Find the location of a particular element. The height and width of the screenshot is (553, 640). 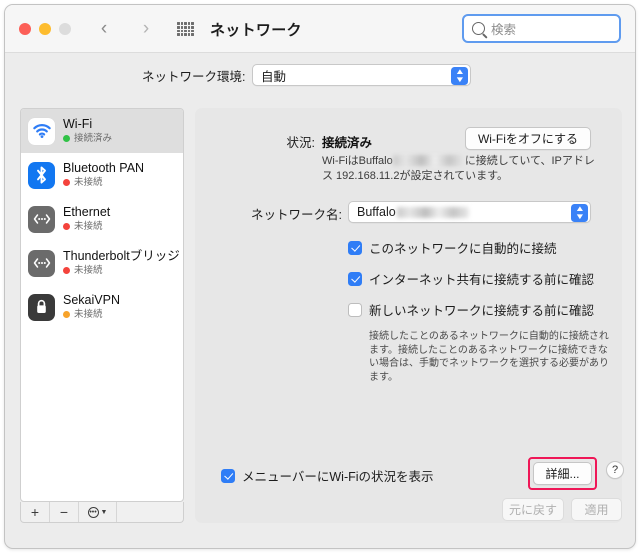

status-desc-part2: に接続していて、IPアドレ is located at coordinates (529, 161).